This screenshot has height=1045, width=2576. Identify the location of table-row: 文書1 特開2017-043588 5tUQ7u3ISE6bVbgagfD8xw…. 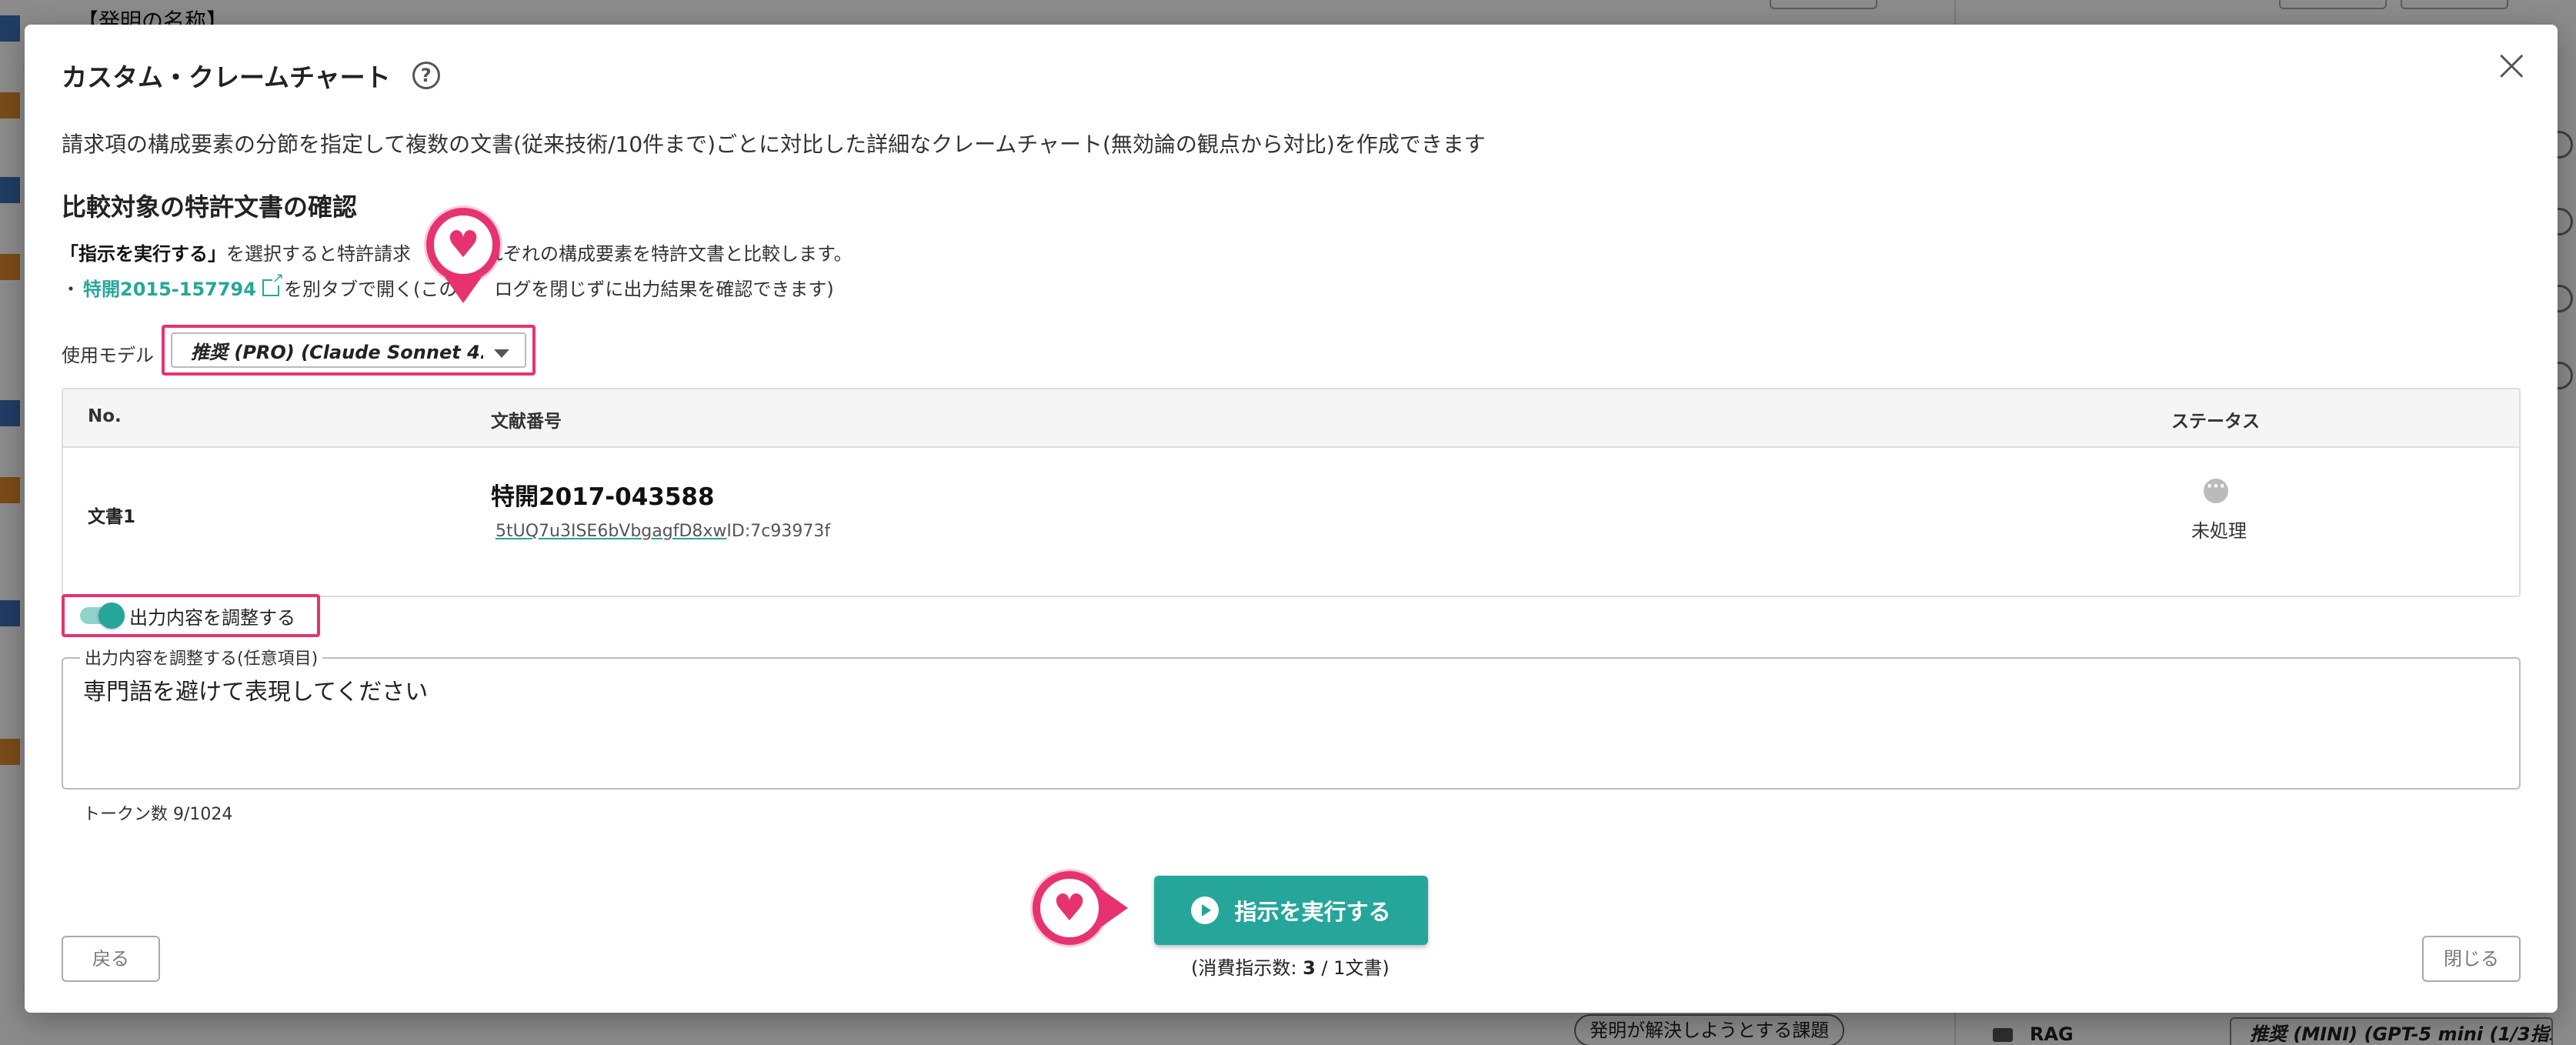
(1291, 522).